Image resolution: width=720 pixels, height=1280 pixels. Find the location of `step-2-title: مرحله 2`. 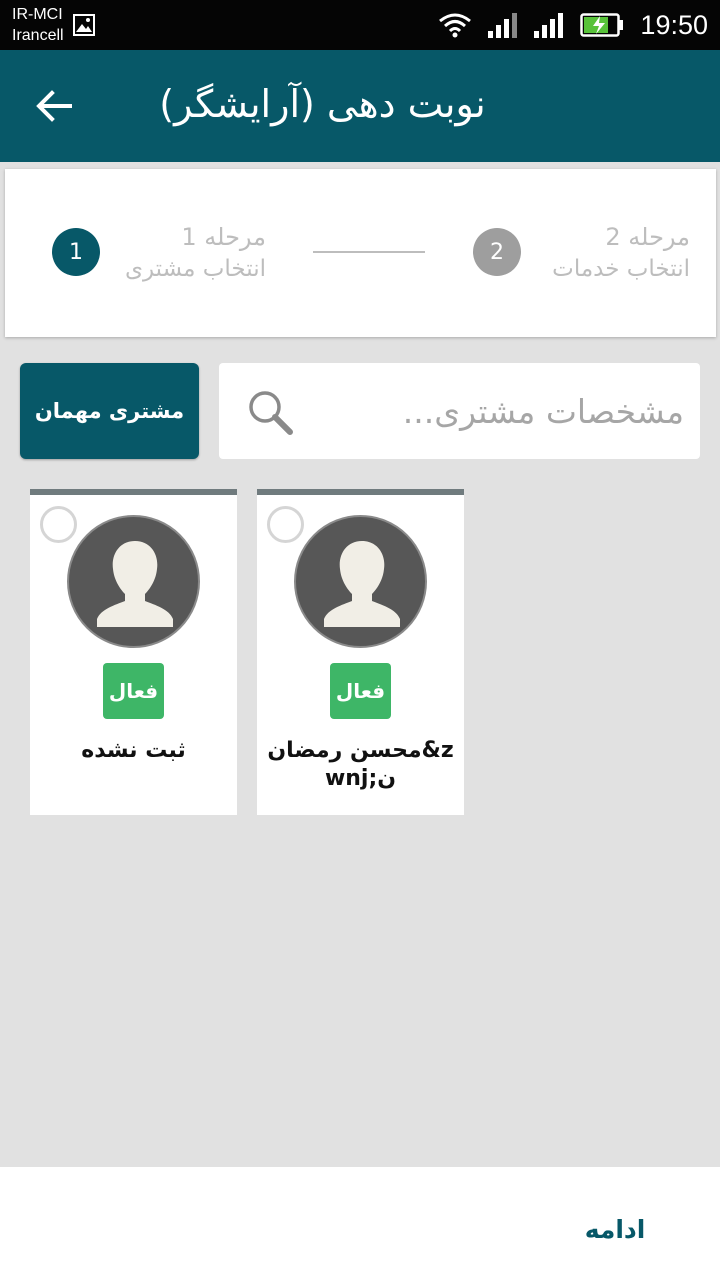

step-2-title: مرحله 2 is located at coordinates (647, 237).